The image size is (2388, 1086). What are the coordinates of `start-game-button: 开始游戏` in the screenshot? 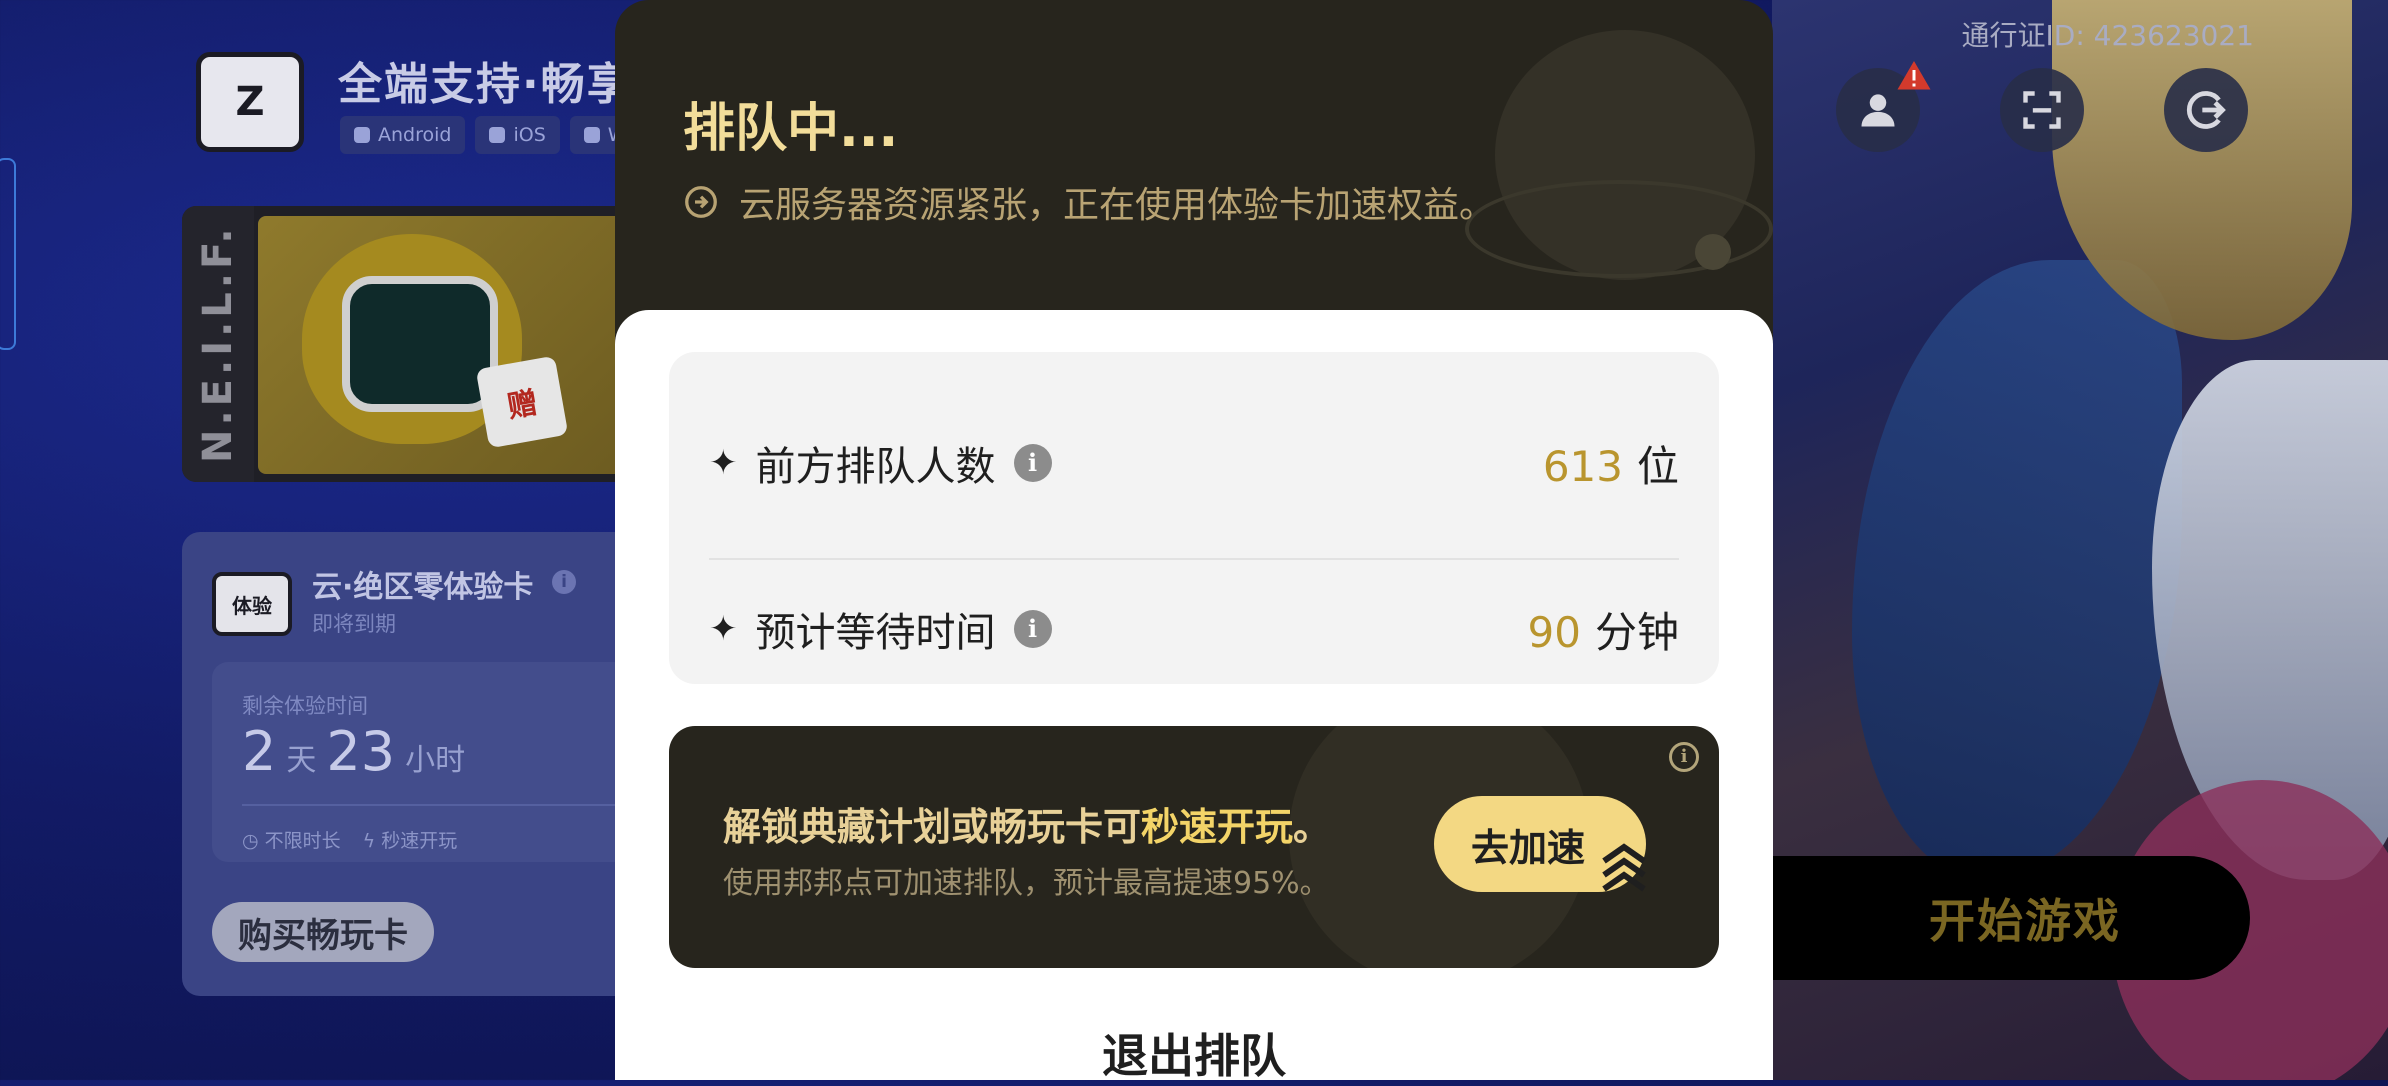 It's located at (2005, 918).